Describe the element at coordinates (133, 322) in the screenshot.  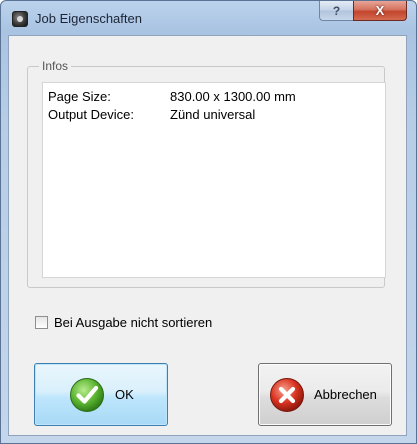
I see `no-sort-label: Bei Ausgabe nicht sortieren` at that location.